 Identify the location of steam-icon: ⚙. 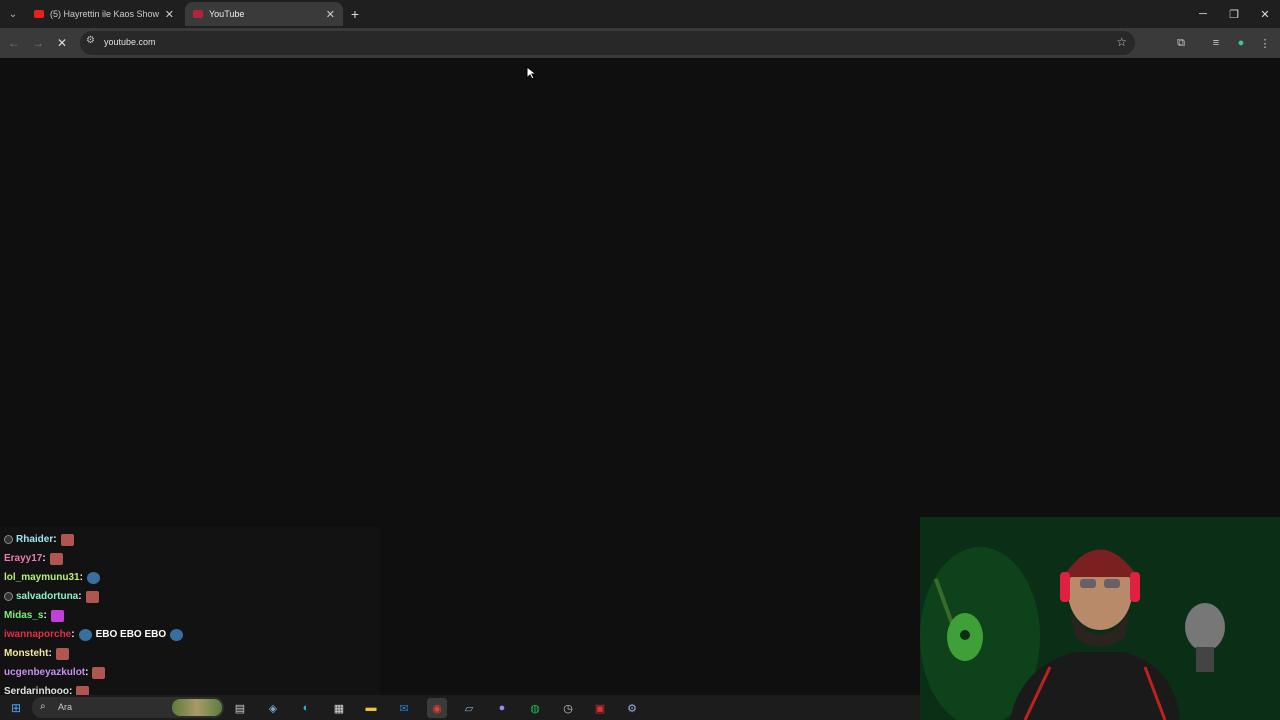
(632, 708).